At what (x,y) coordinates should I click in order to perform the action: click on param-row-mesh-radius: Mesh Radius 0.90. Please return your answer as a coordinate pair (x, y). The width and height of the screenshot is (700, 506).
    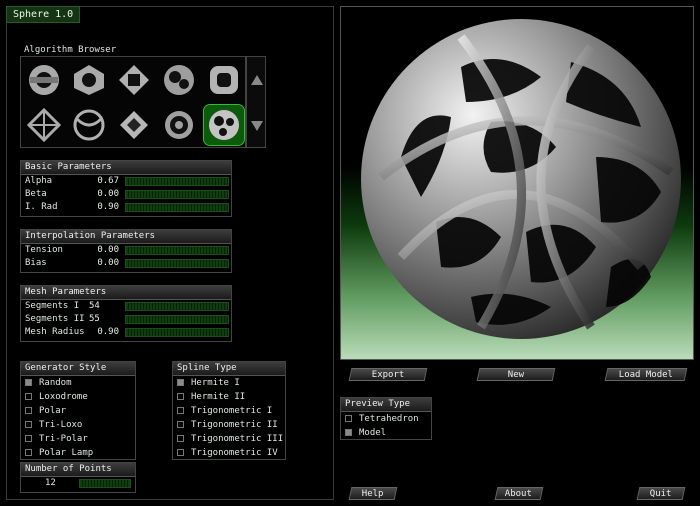
    Looking at the image, I should click on (126, 332).